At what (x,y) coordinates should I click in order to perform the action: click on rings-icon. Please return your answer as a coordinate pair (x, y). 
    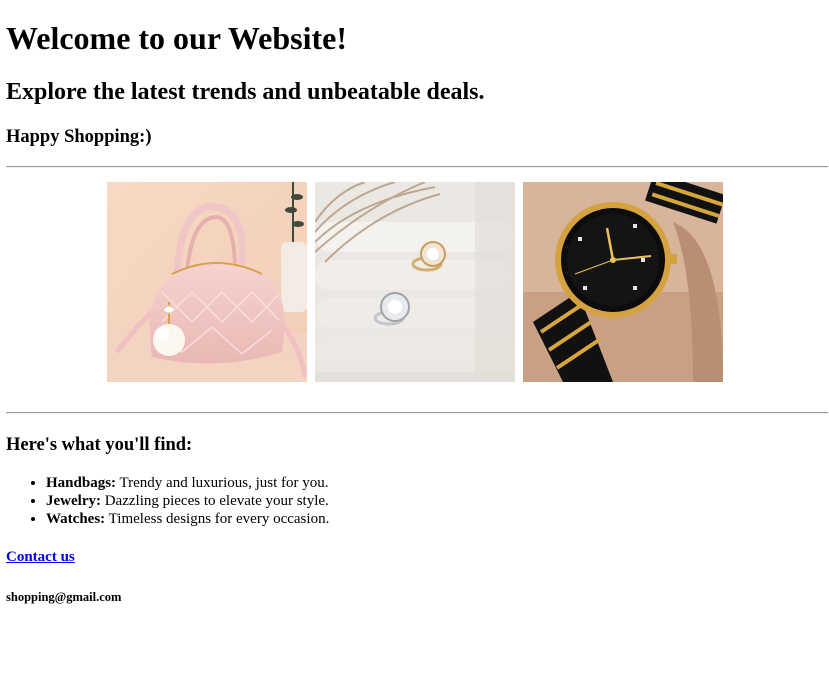
    Looking at the image, I should click on (415, 282).